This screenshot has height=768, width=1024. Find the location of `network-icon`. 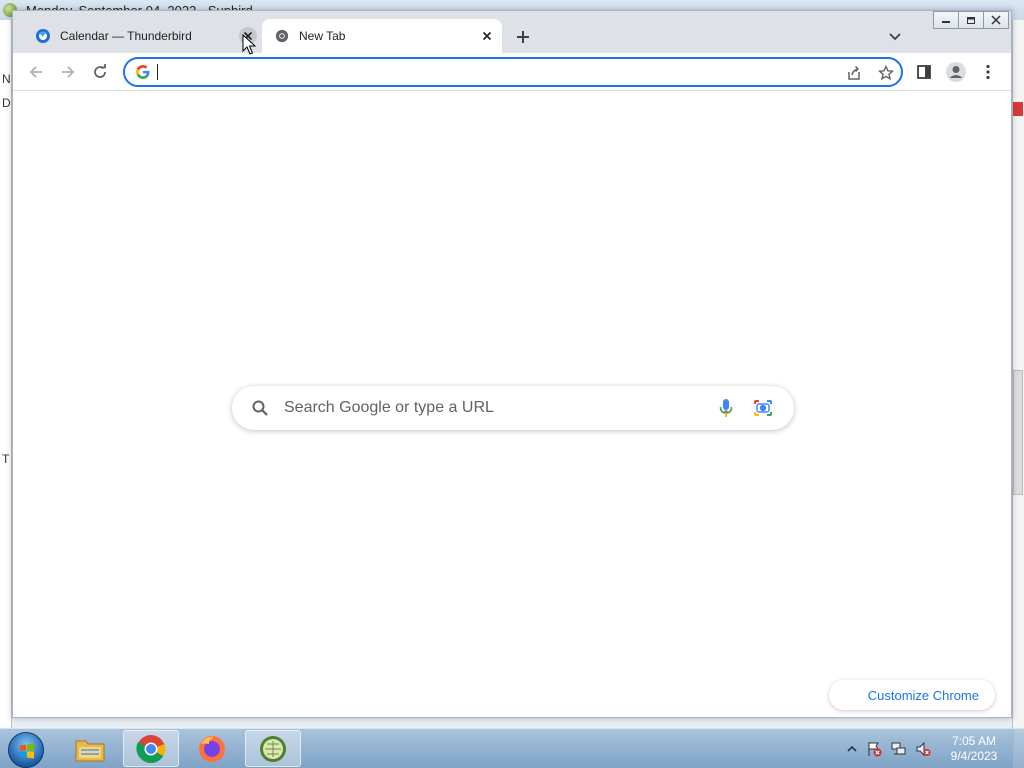

network-icon is located at coordinates (899, 749).